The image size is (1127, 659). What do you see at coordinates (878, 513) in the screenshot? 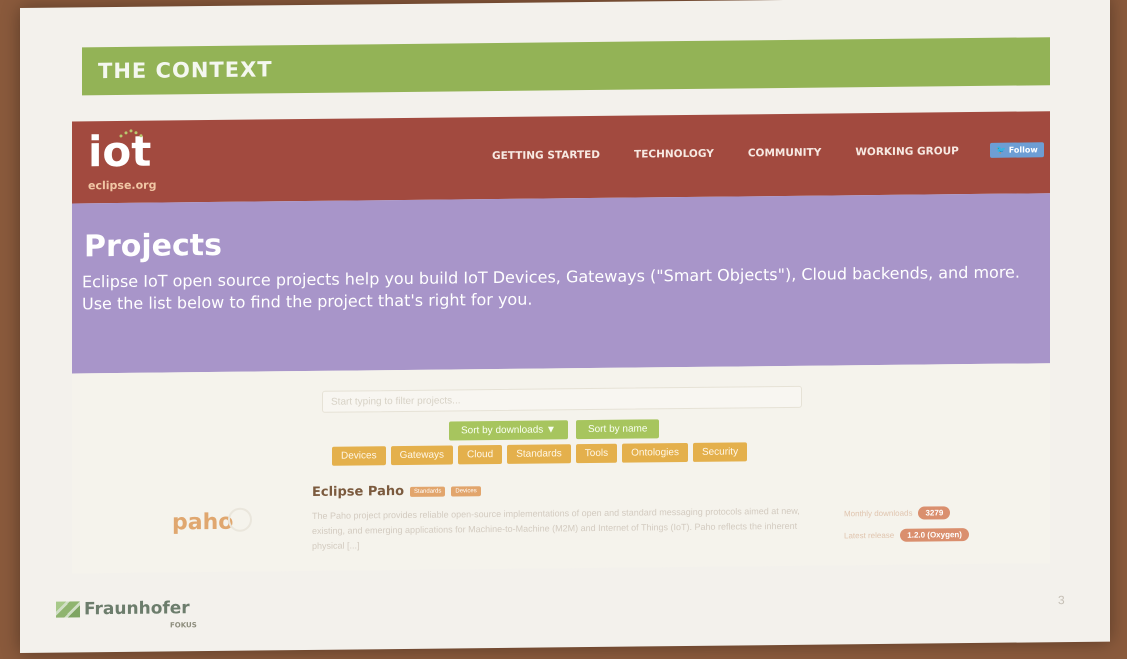
I see `monthly-downloads-label: Monthly downloads` at bounding box center [878, 513].